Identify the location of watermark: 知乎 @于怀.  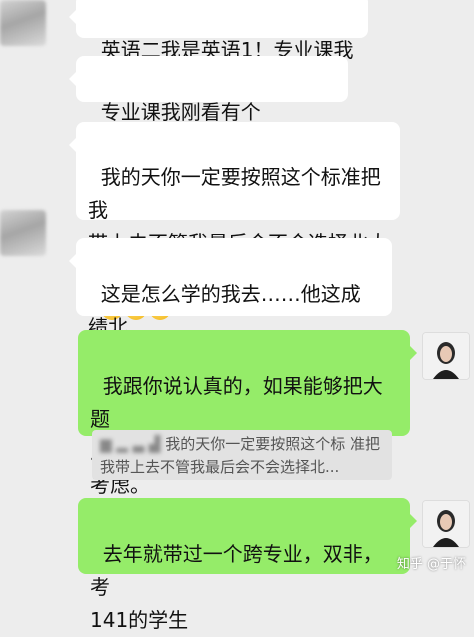
(431, 564).